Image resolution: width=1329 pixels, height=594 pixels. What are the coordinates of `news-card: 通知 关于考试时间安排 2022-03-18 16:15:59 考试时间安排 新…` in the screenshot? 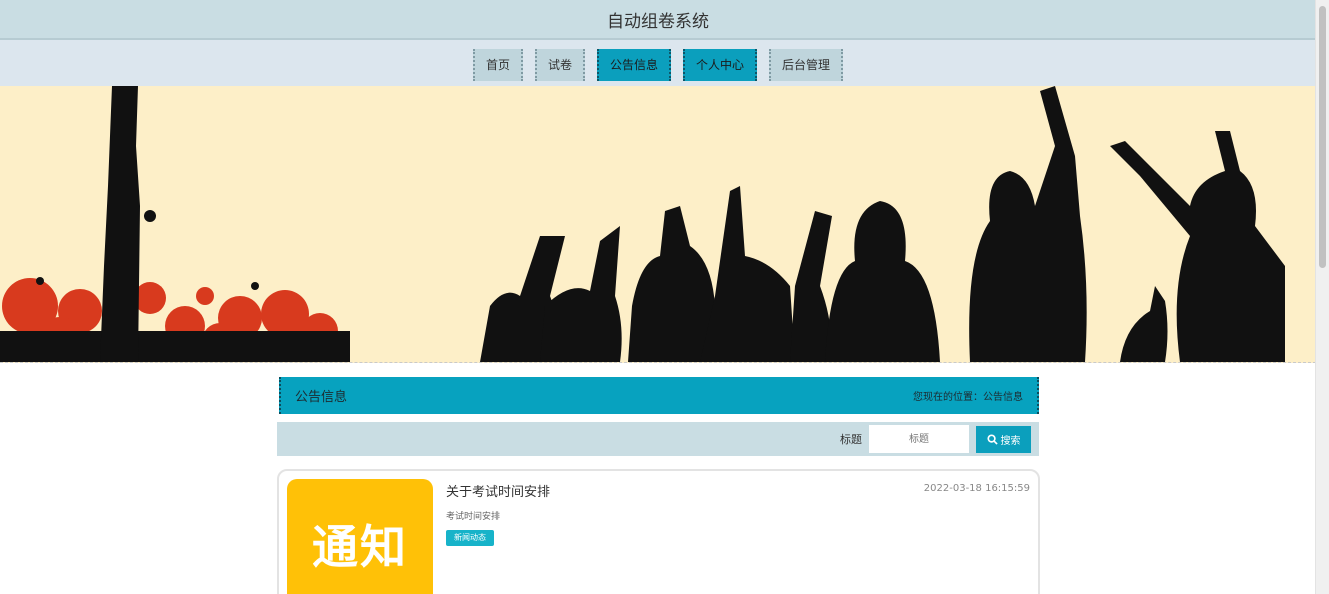 It's located at (658, 531).